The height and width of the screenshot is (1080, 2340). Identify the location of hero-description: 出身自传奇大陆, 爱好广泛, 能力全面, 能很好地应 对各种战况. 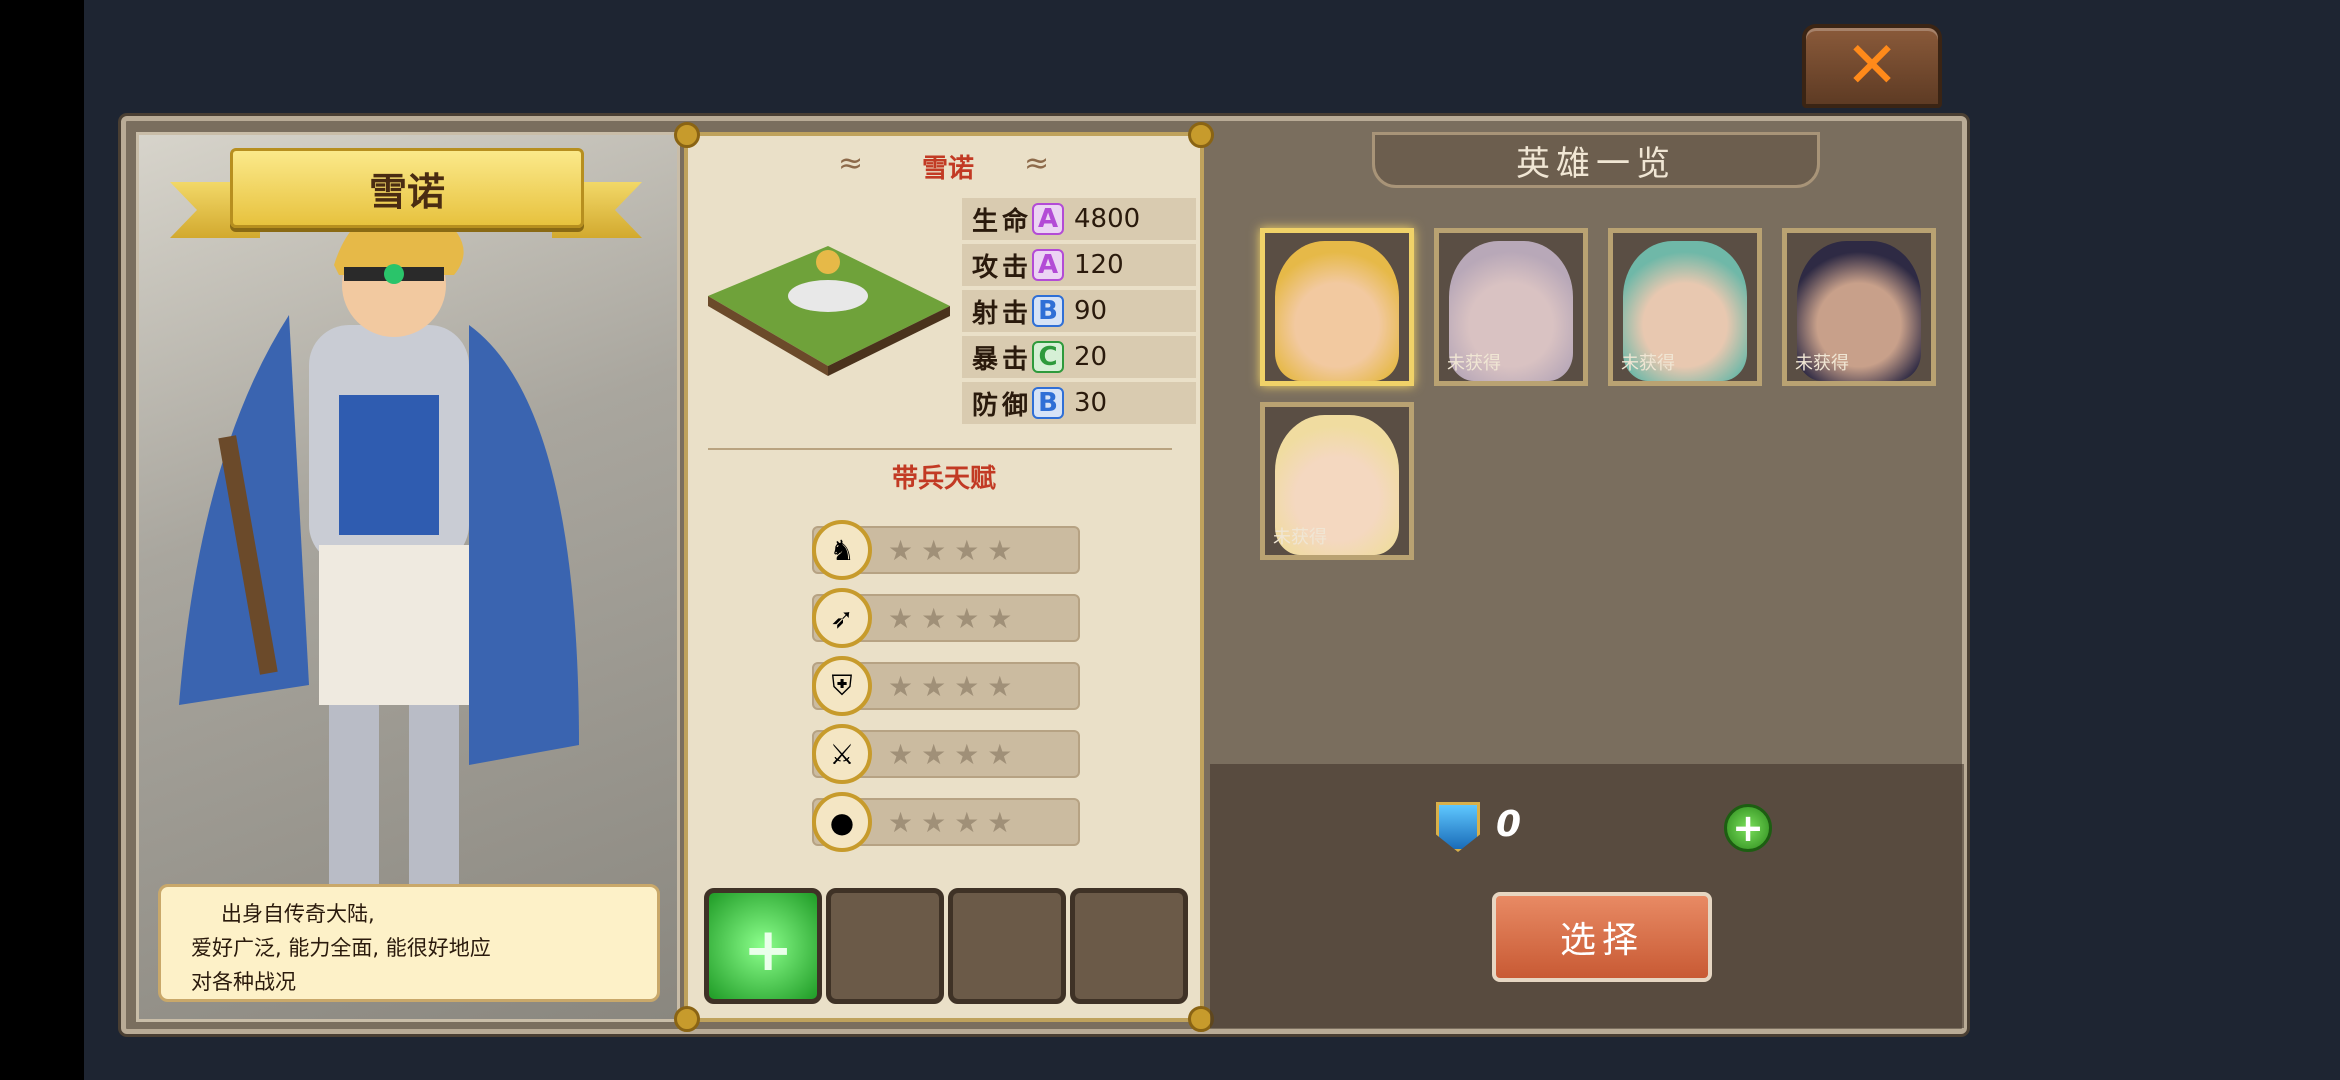
(409, 943).